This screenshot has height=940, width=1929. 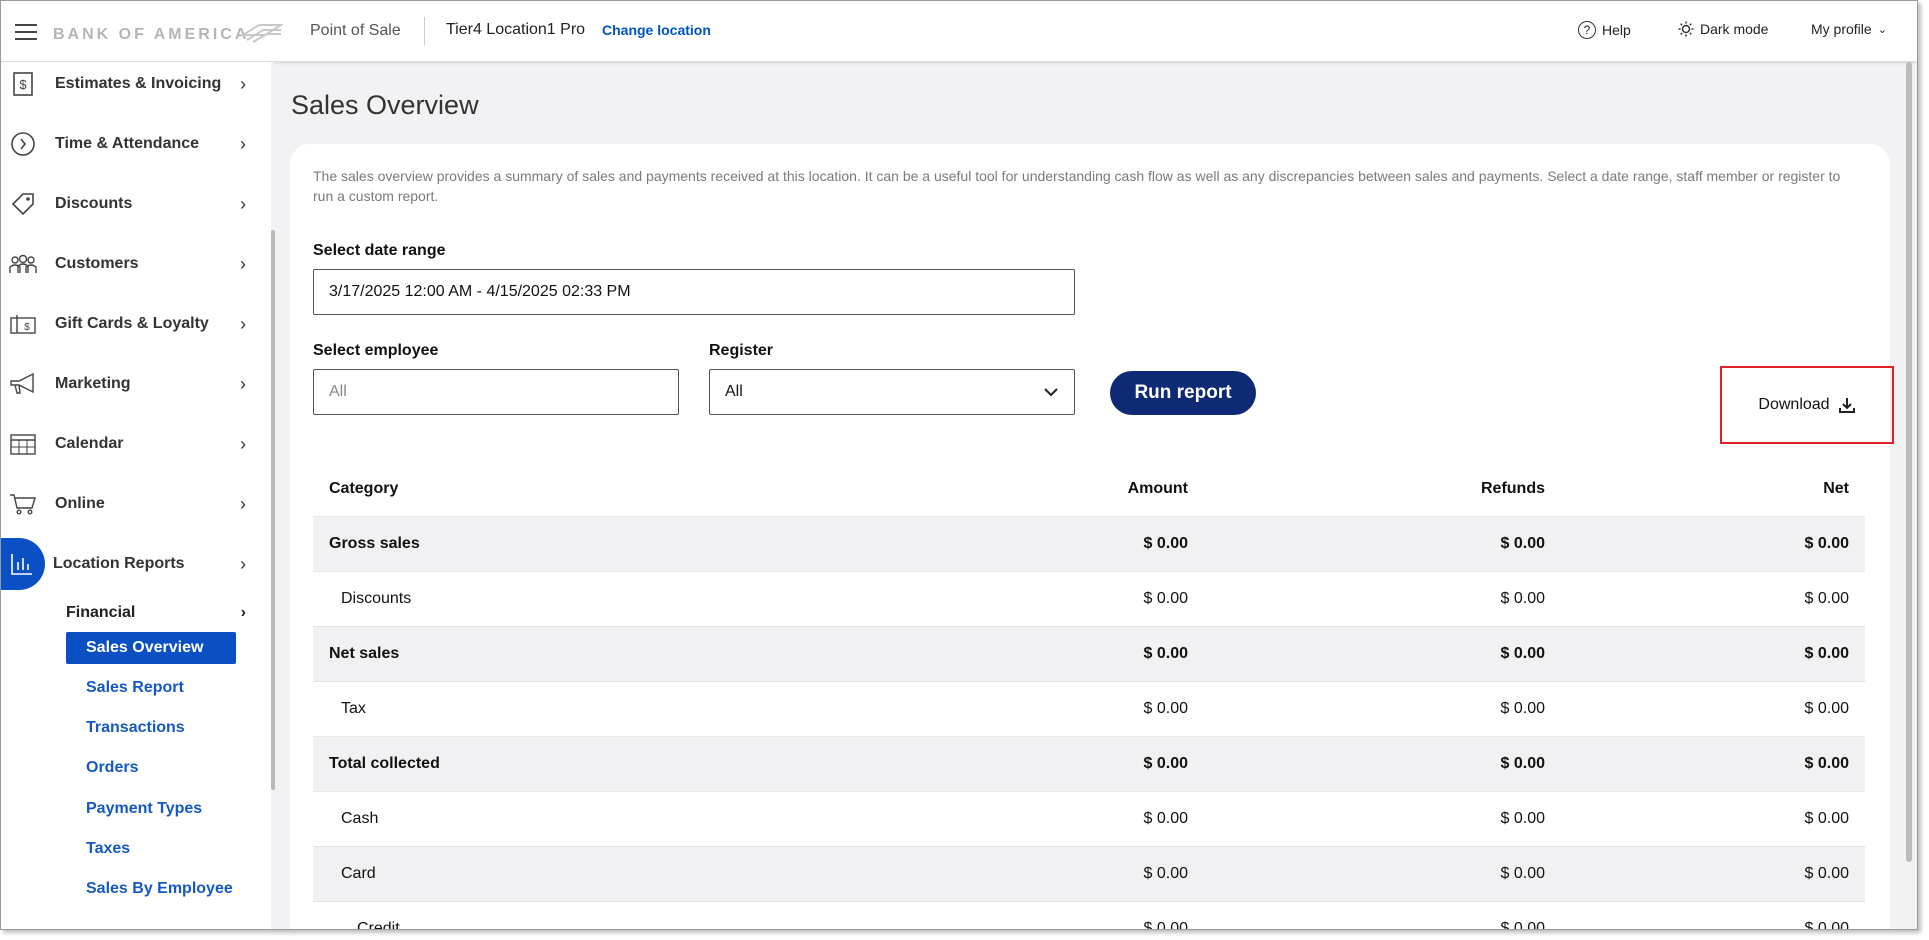 What do you see at coordinates (89, 443) in the screenshot?
I see `sidebar-item-label: Calendar` at bounding box center [89, 443].